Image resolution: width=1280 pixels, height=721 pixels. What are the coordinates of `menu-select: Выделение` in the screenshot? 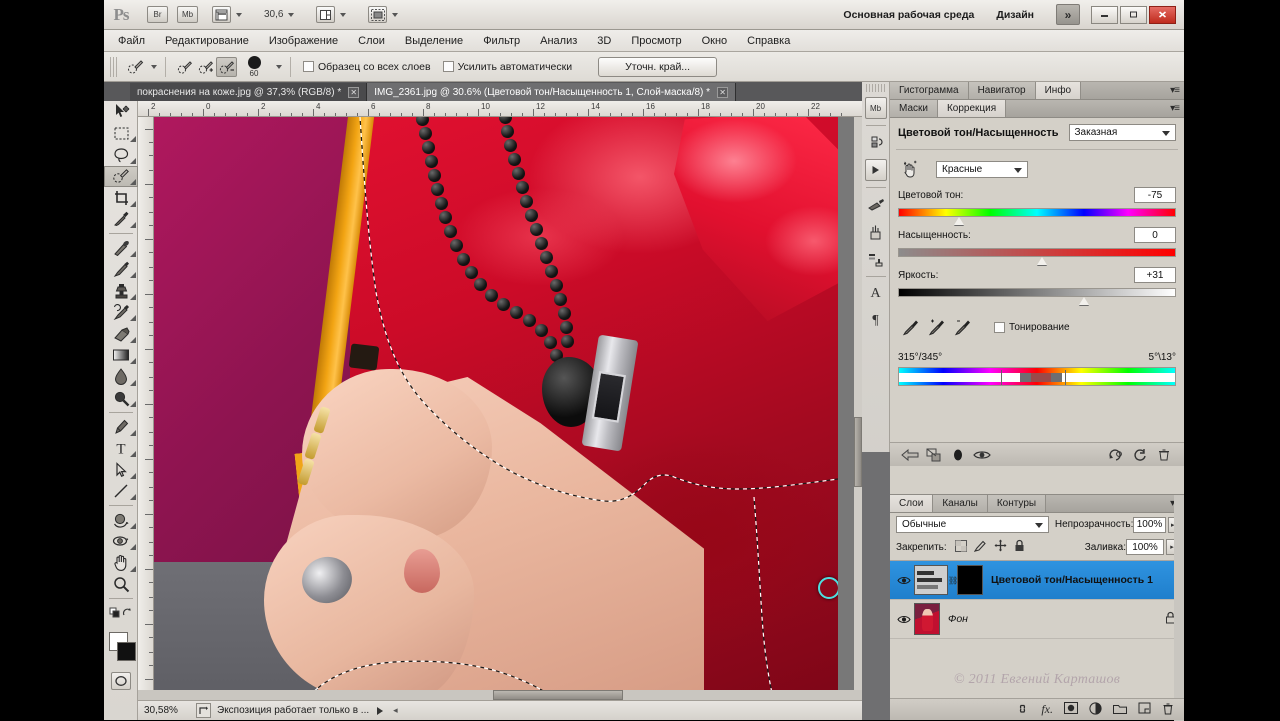 It's located at (434, 41).